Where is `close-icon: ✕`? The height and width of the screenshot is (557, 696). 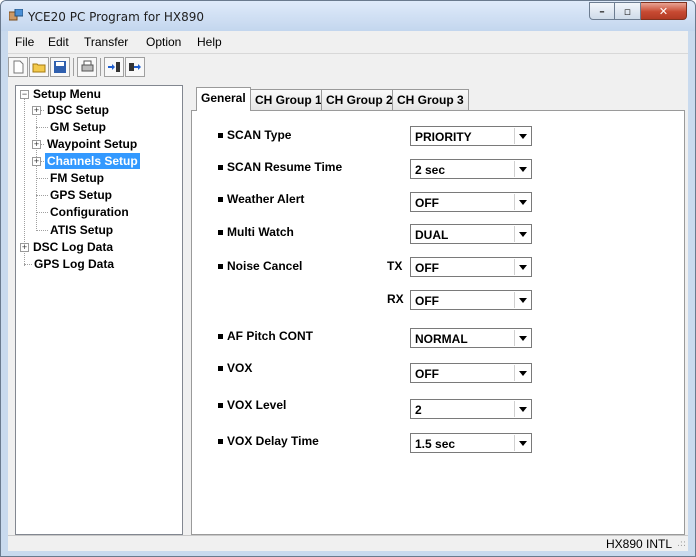 close-icon: ✕ is located at coordinates (663, 11).